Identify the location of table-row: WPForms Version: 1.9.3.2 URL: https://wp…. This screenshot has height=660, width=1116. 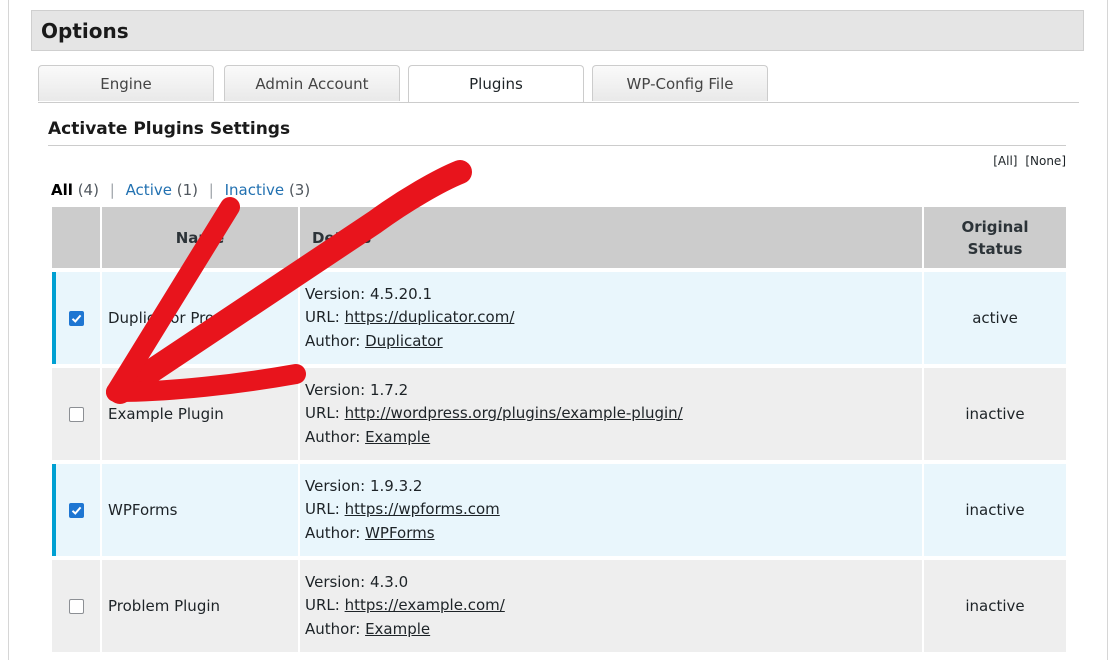
(559, 508).